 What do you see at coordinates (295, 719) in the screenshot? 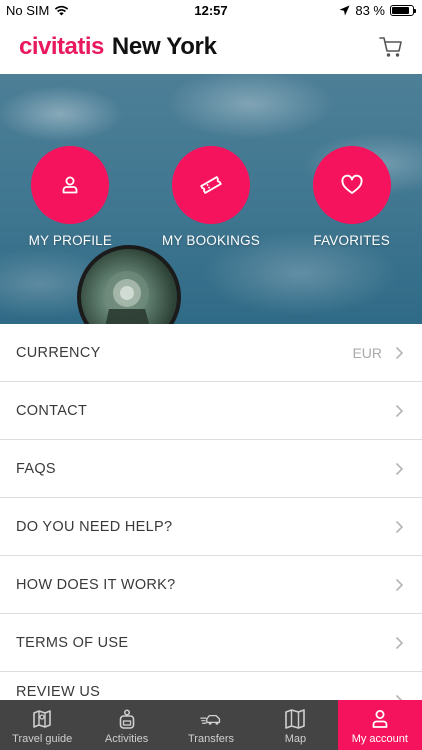
I see `map-icon` at bounding box center [295, 719].